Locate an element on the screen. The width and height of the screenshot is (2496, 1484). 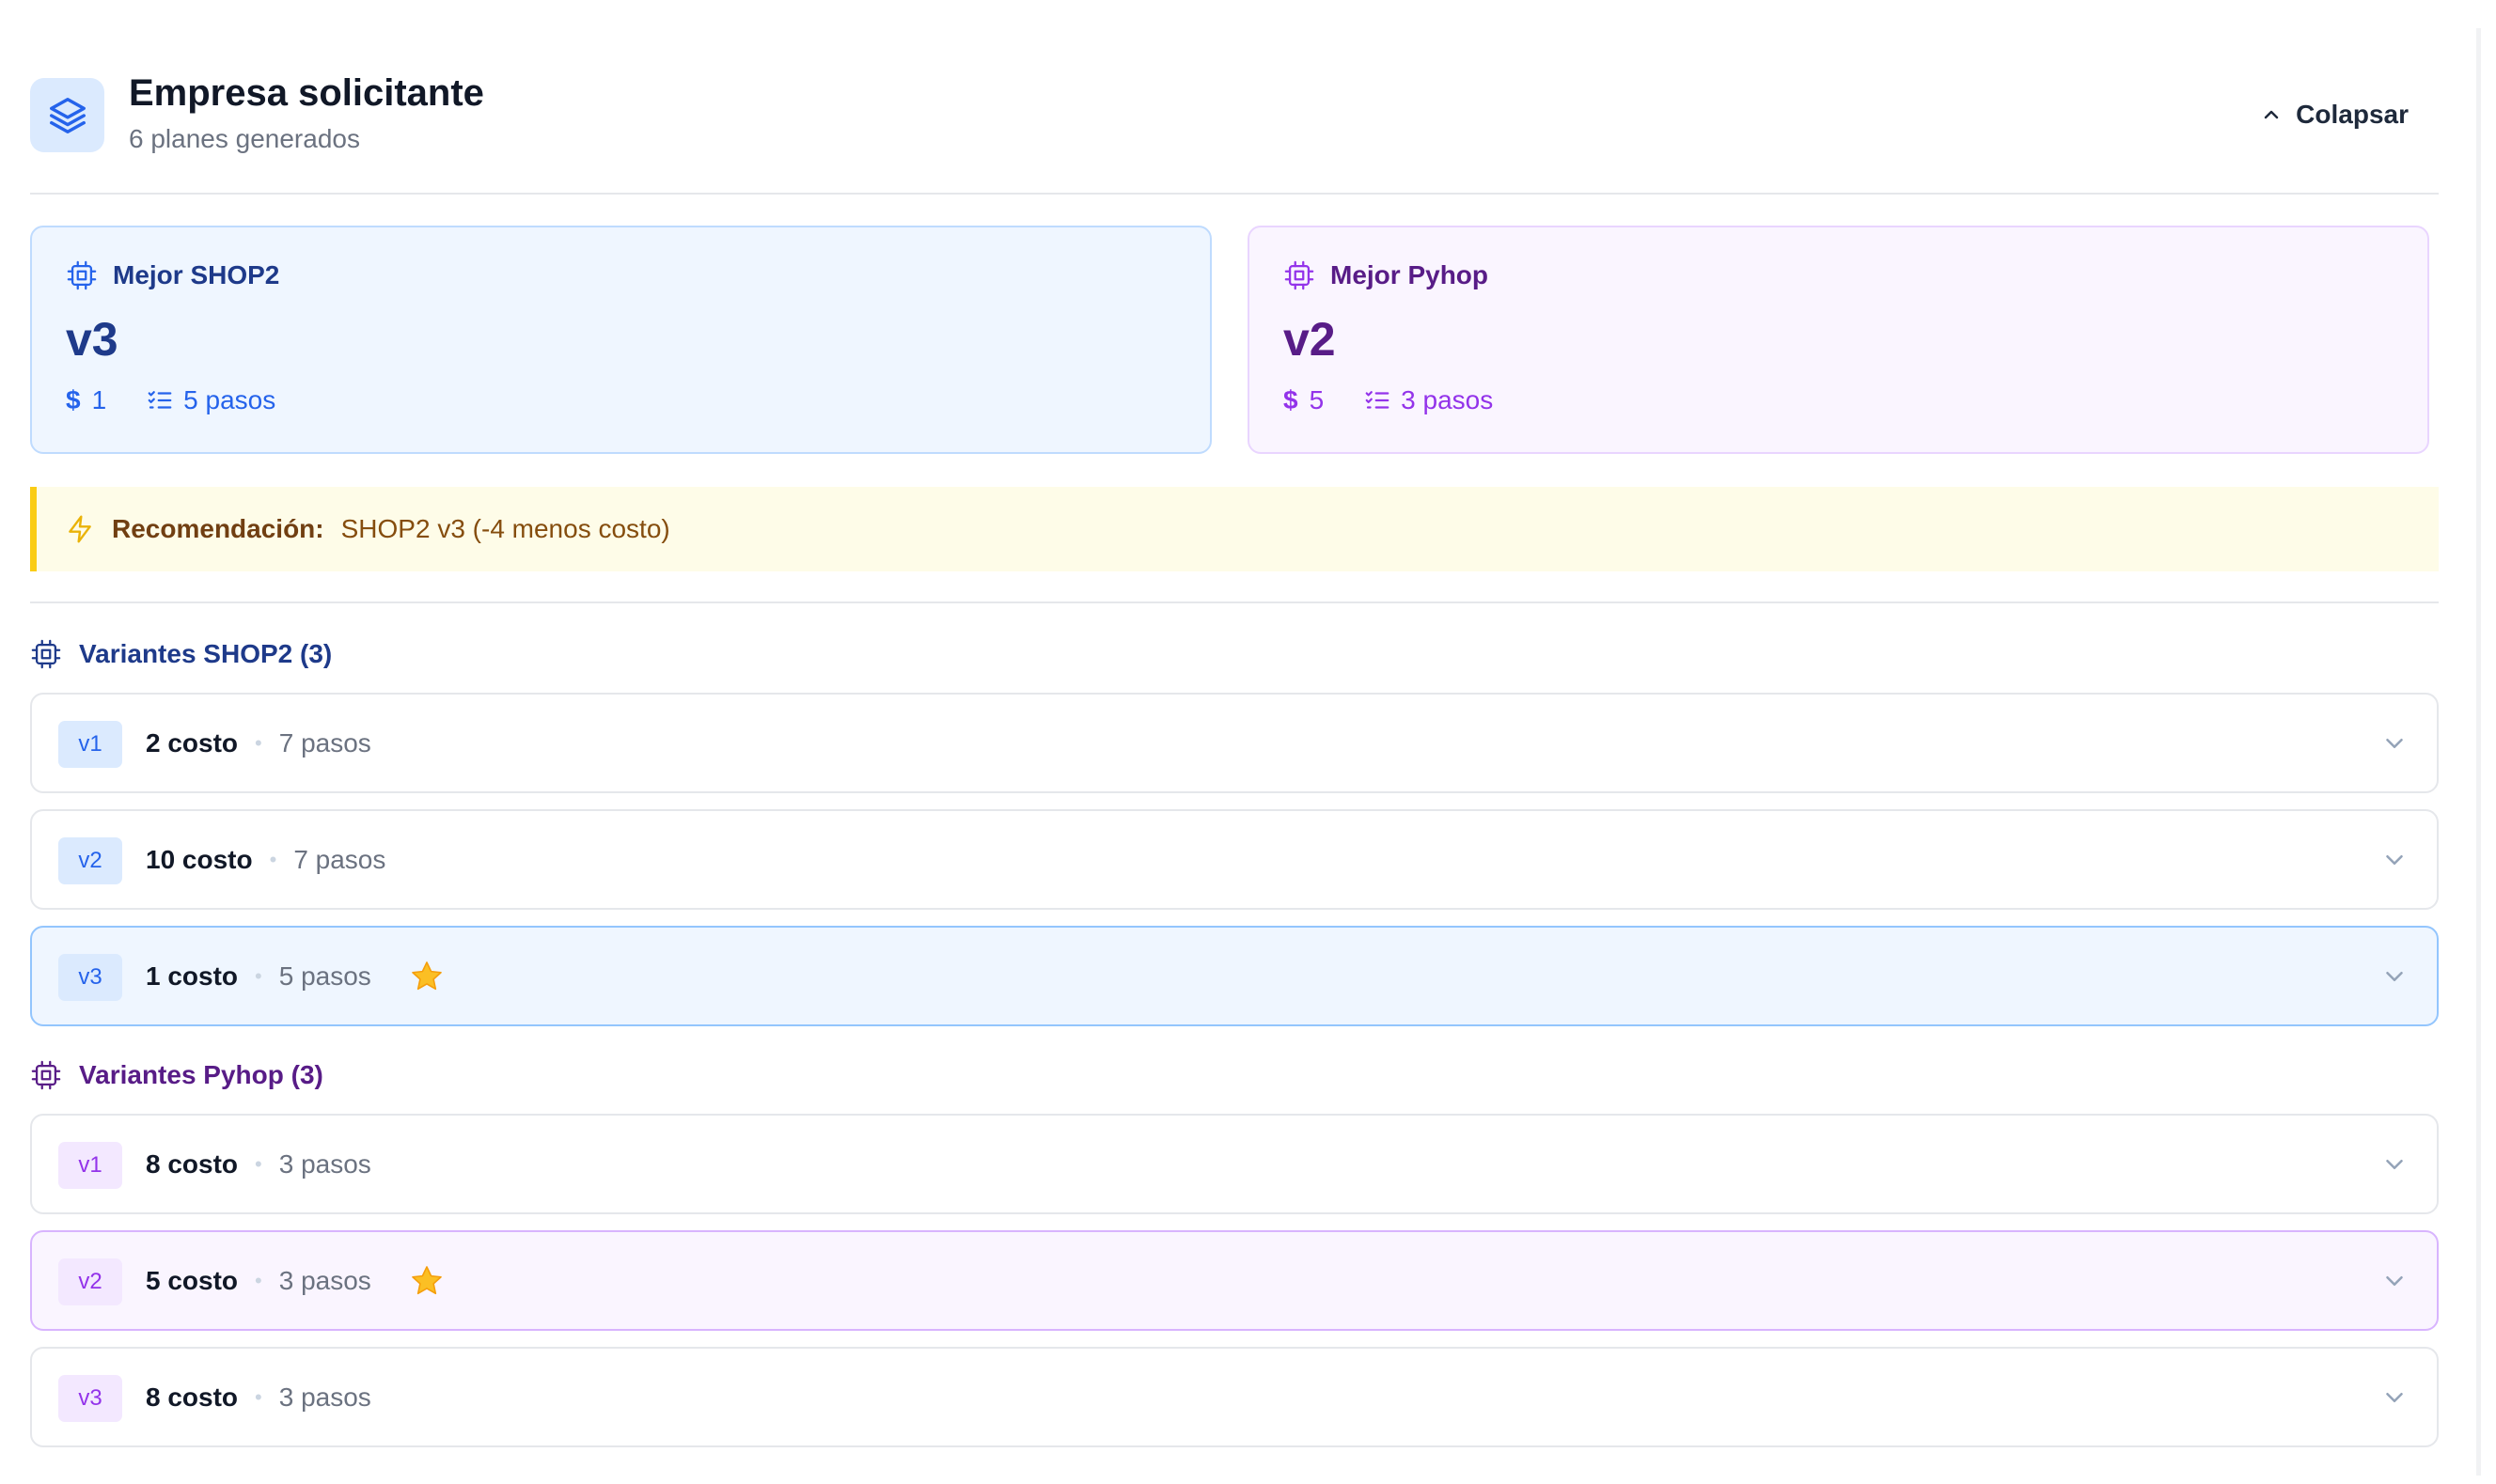
variant-row-shop2-v3: v3 1 costo • 5 pasos is located at coordinates (1235, 976).